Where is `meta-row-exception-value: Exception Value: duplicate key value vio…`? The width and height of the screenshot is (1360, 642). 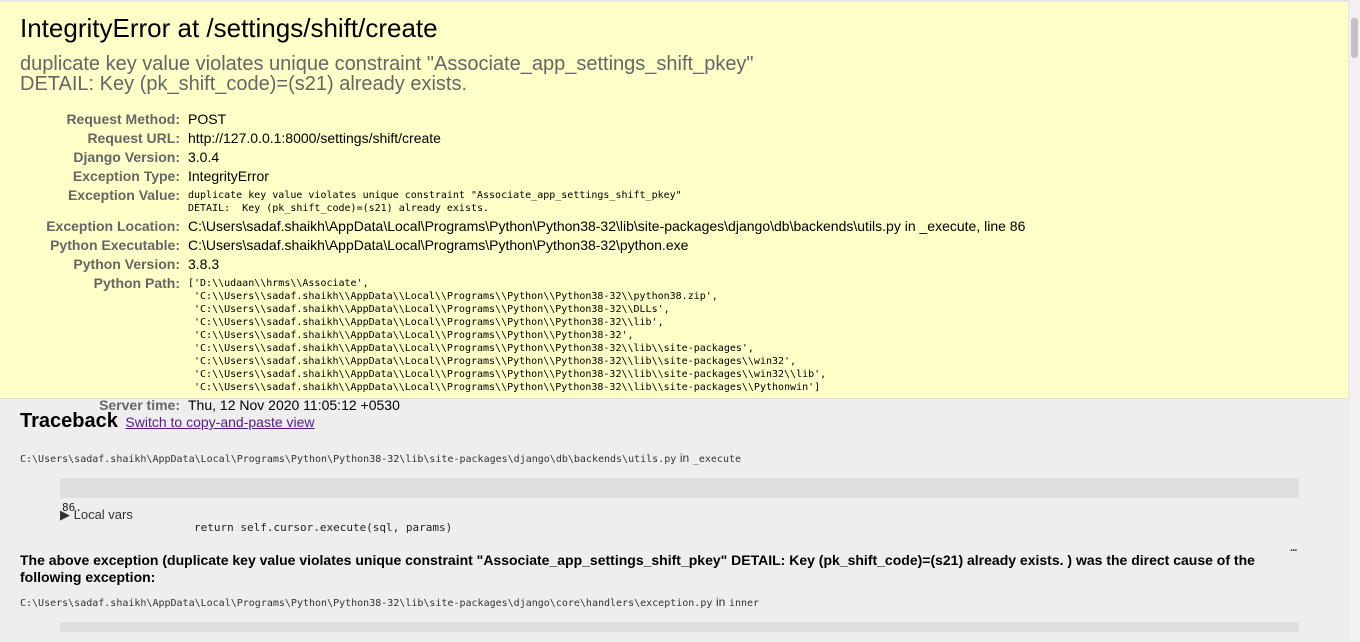
meta-row-exception-value: Exception Value: duplicate key value vio… is located at coordinates (522, 201).